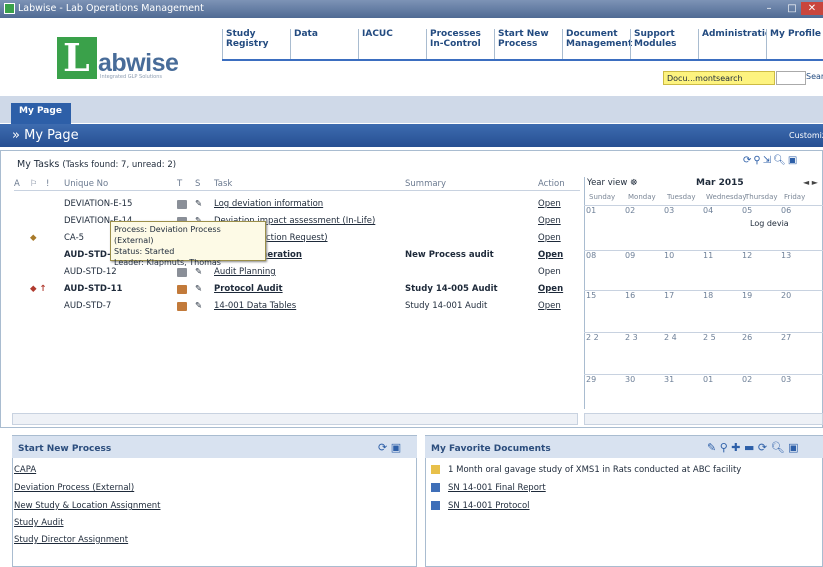 Image resolution: width=823 pixels, height=567 pixels. I want to click on calendar-day: 27, so click(786, 337).